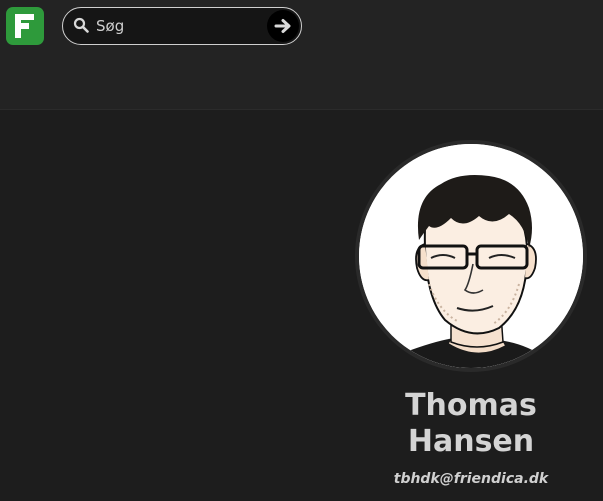 Image resolution: width=603 pixels, height=501 pixels. I want to click on search-bar, so click(182, 26).